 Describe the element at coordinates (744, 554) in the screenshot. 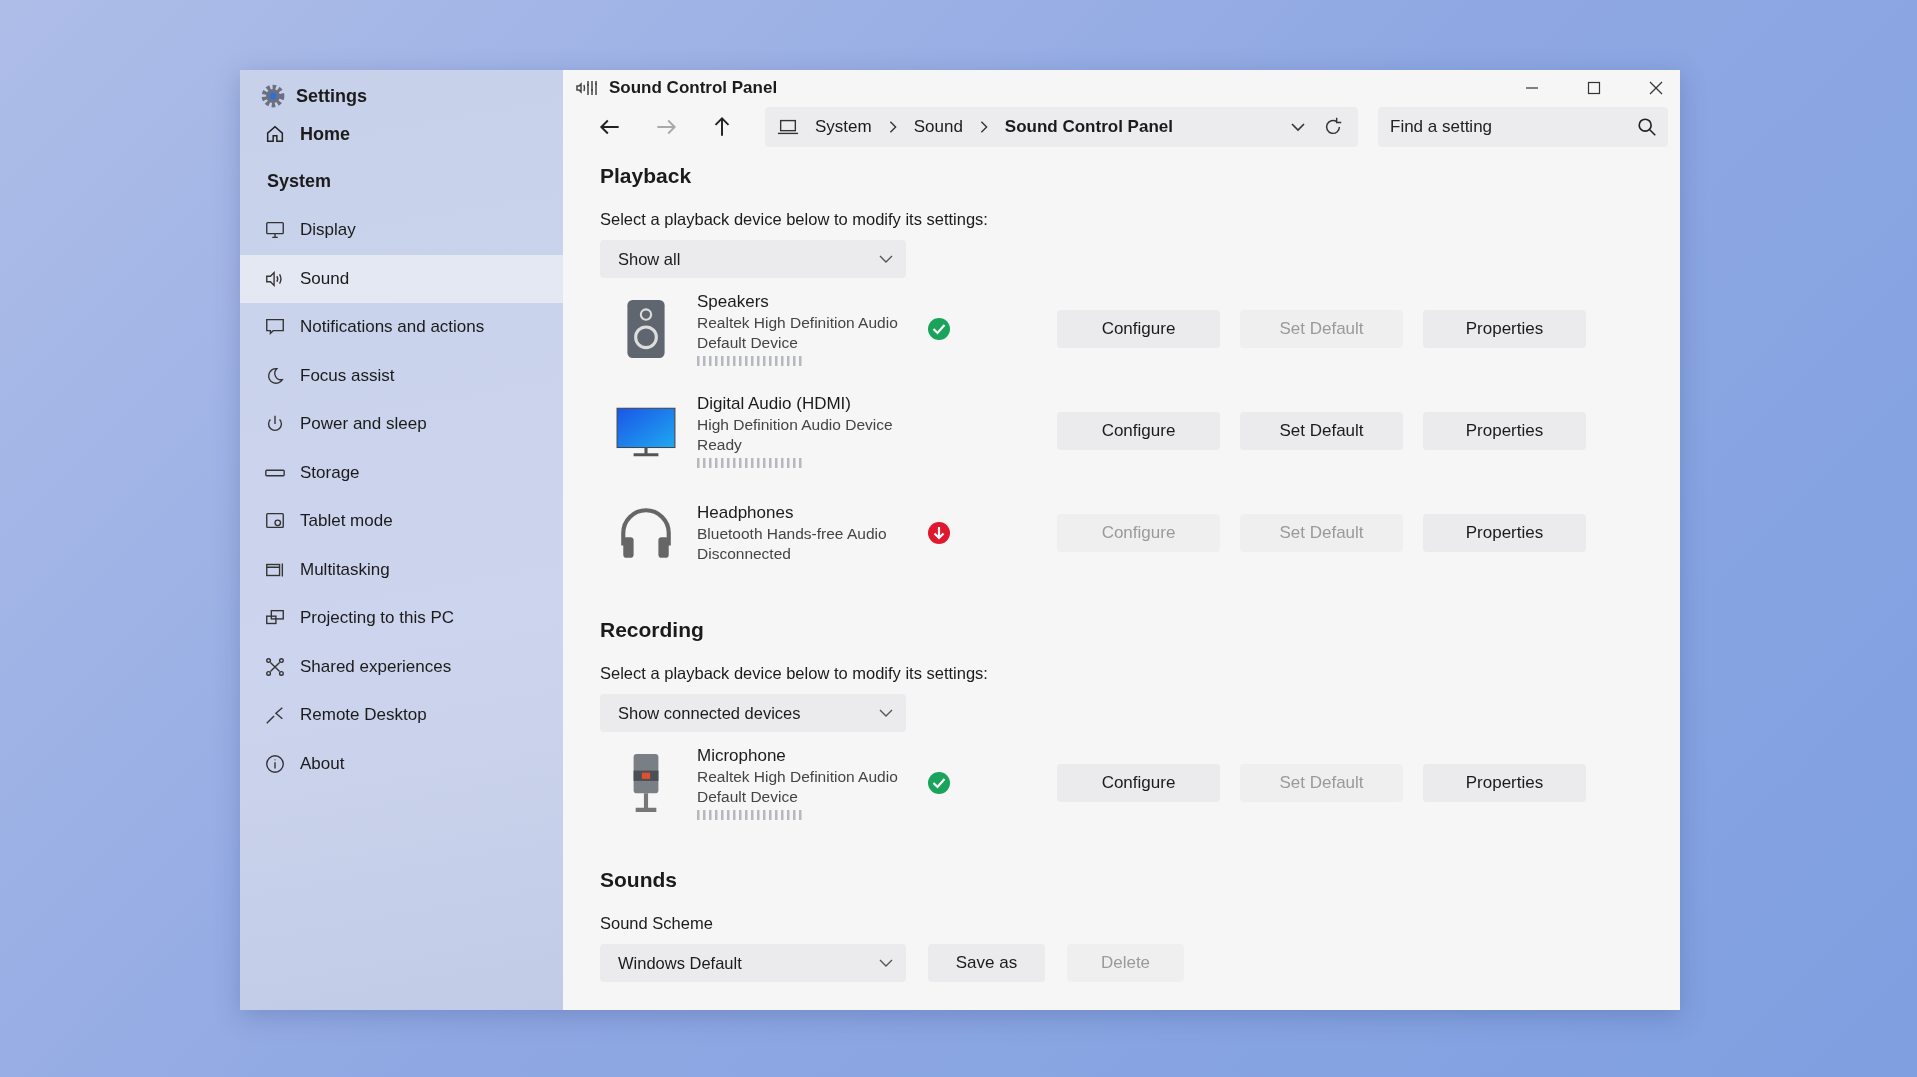

I see `device-status: Disconnected` at that location.